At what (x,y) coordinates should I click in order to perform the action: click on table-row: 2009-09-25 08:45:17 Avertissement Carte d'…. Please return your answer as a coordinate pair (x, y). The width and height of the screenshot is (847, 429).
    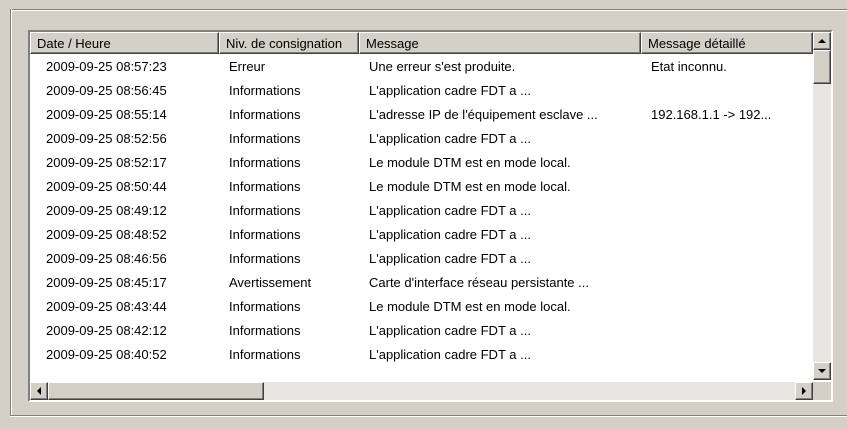
    Looking at the image, I should click on (421, 282).